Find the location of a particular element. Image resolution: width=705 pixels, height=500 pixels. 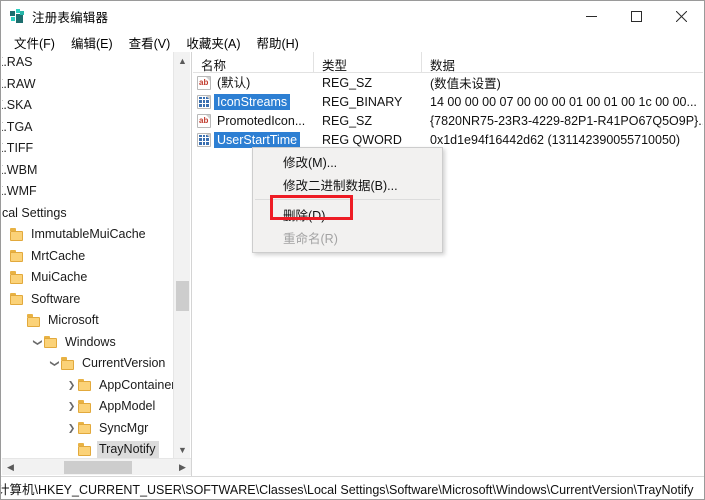

tree-node-k-wbm: K.WBM is located at coordinates (88, 171).